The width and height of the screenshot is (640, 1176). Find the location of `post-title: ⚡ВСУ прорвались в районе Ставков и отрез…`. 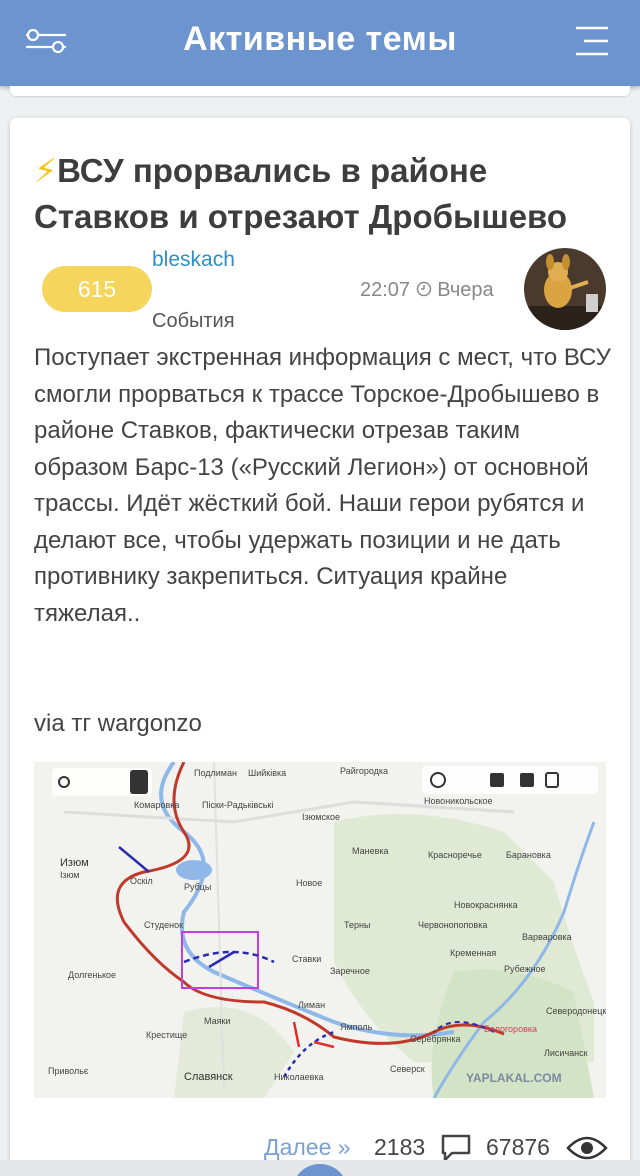

post-title: ⚡ВСУ прорвались в районе Ставков и отрез… is located at coordinates (324, 194).